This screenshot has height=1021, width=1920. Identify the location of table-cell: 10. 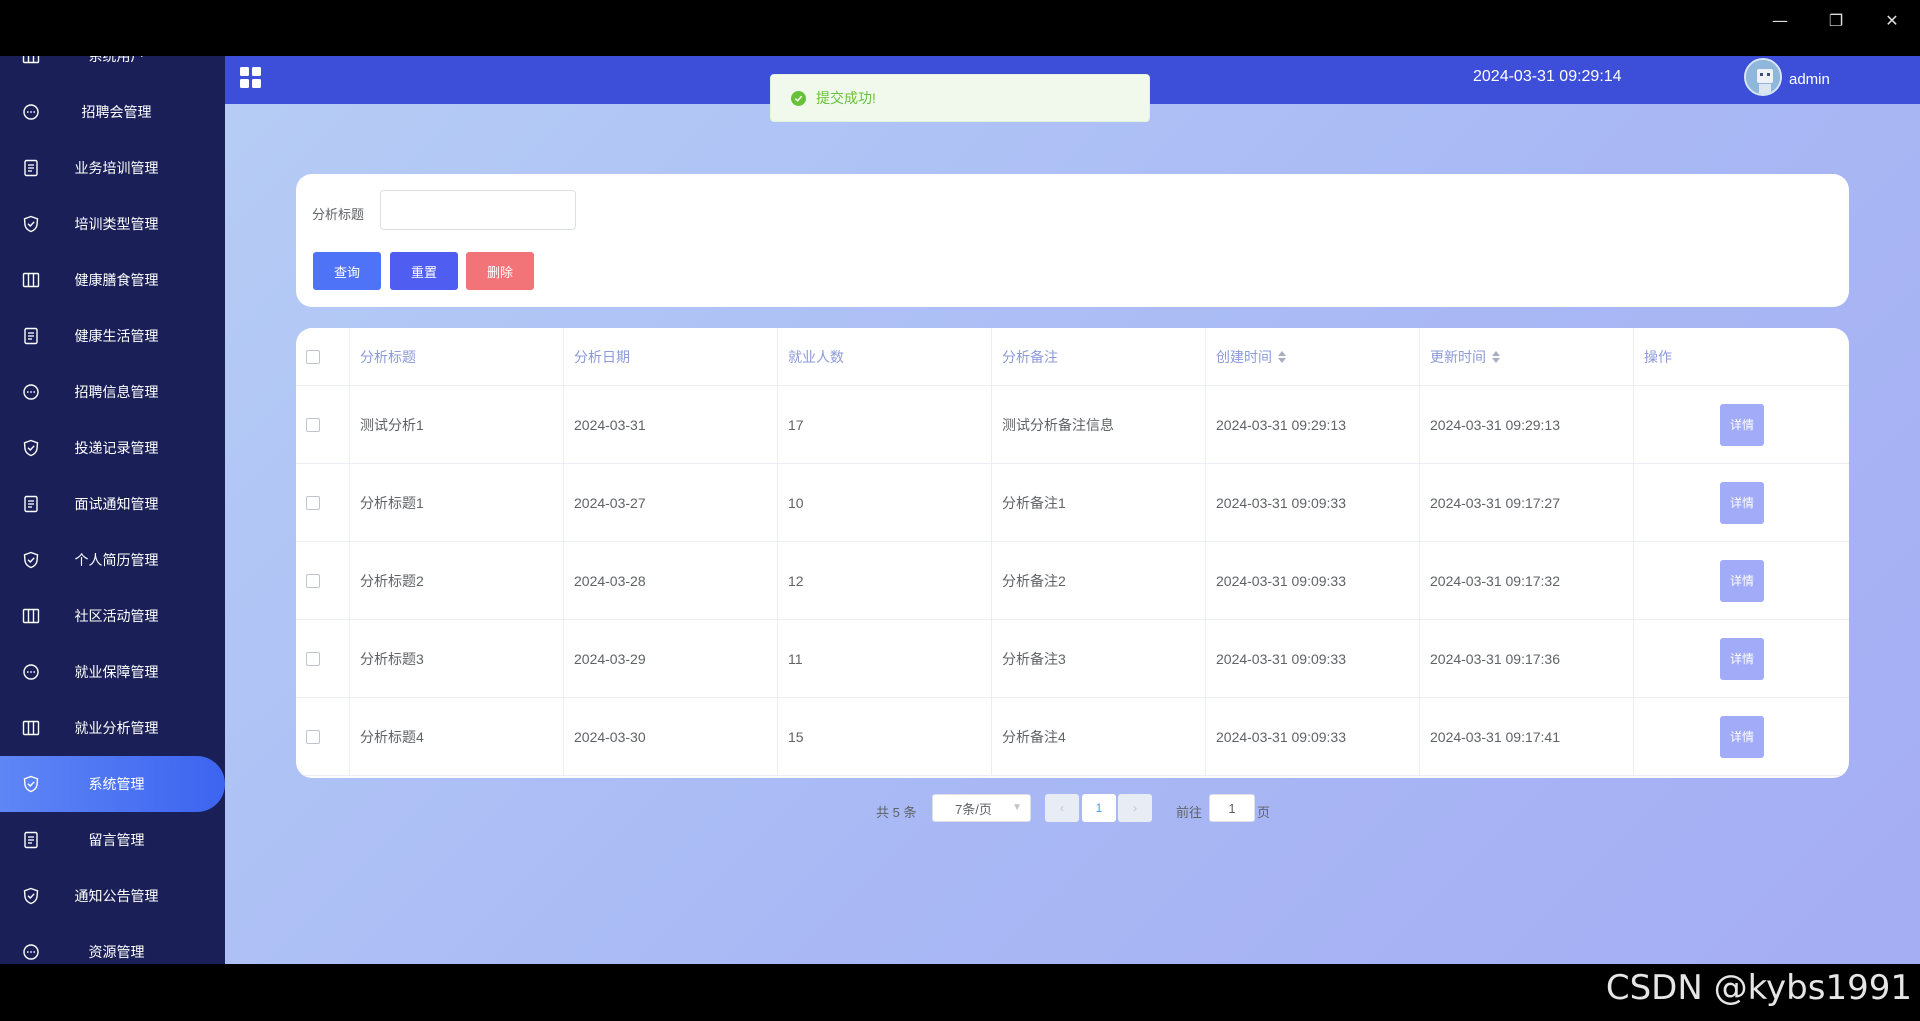
(885, 502).